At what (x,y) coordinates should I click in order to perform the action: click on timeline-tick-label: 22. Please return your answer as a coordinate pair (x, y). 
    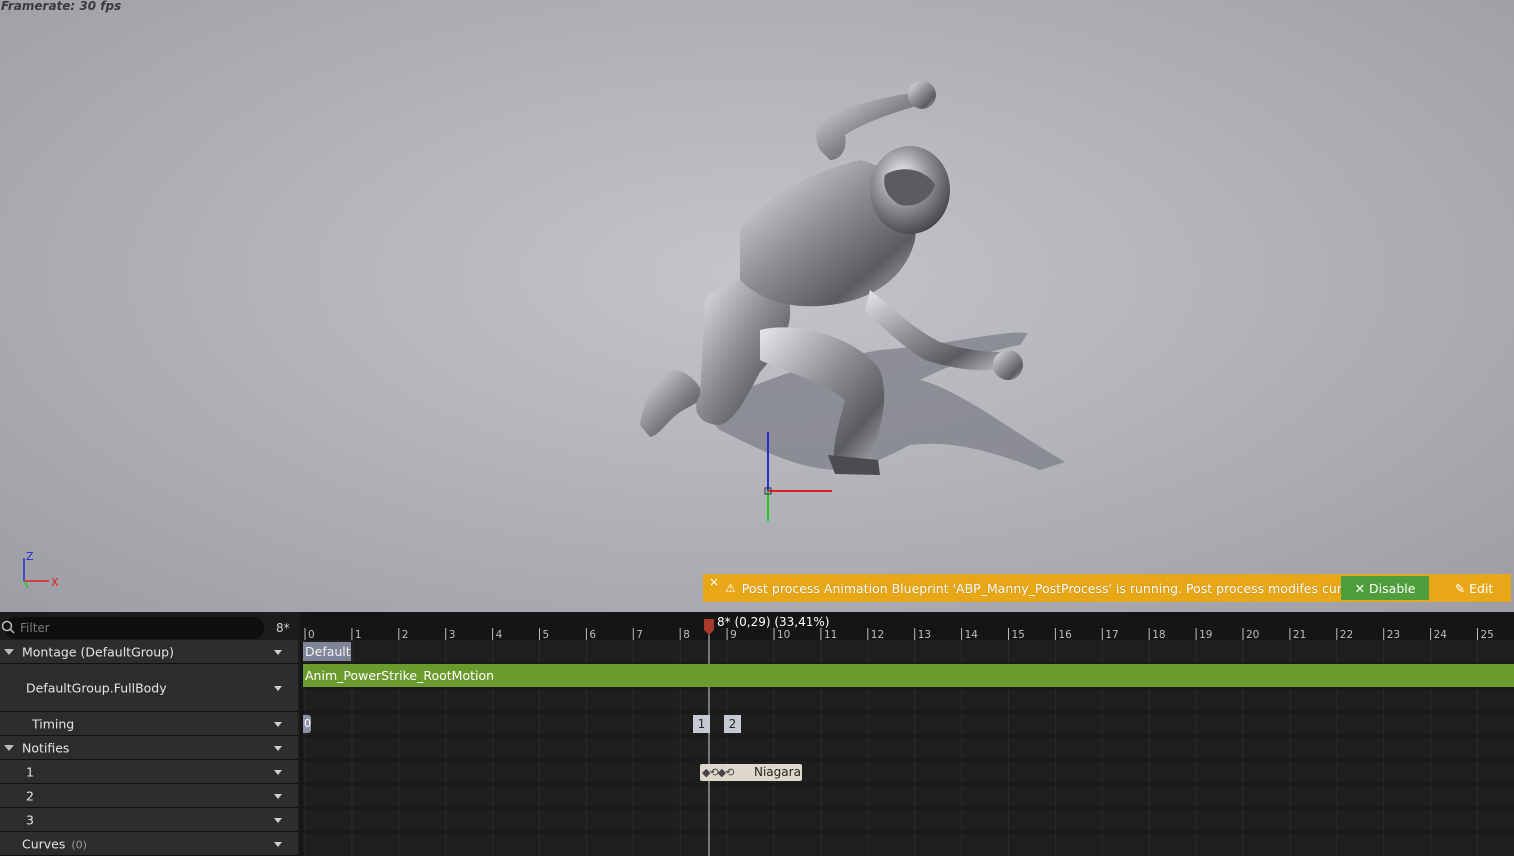
    Looking at the image, I should click on (1346, 635).